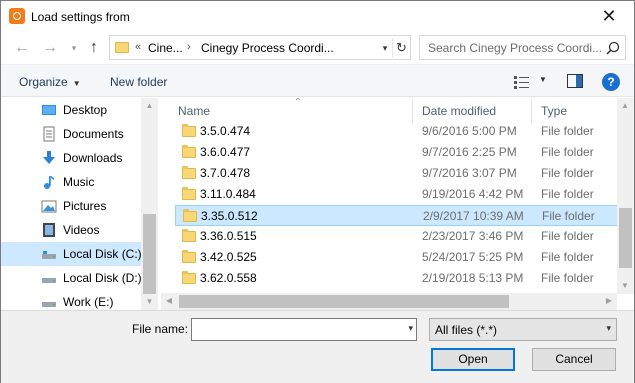  Describe the element at coordinates (71, 300) in the screenshot. I see `nav-item-work-e: Work (E:)` at that location.